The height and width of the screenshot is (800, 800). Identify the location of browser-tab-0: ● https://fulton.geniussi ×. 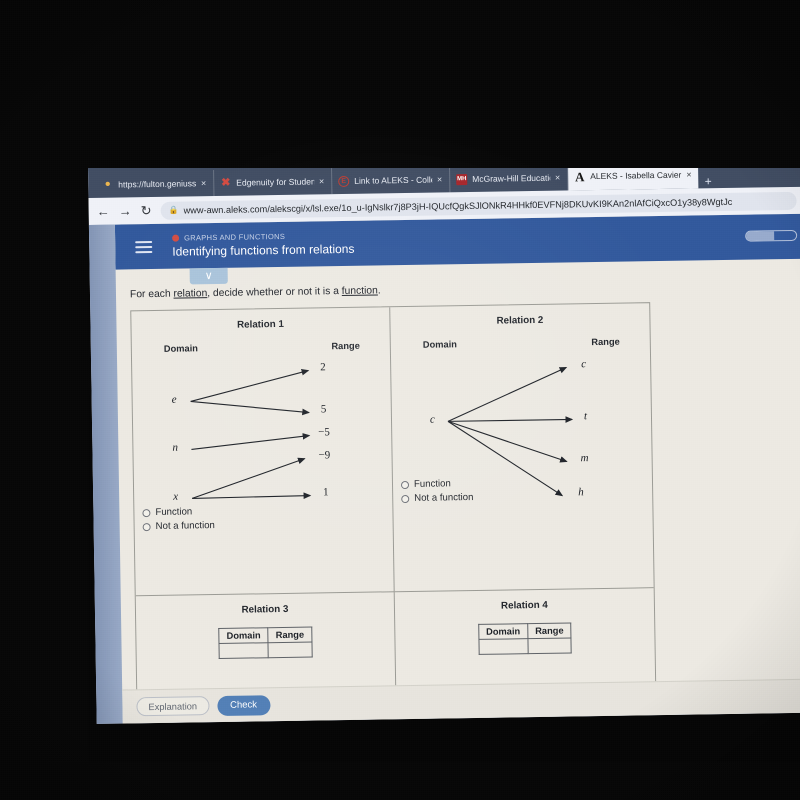
(155, 184).